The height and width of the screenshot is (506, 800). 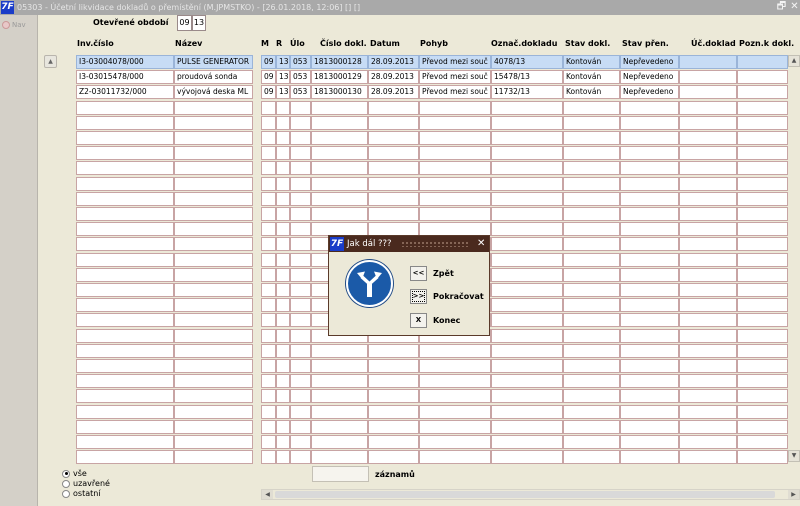 What do you see at coordinates (591, 62) in the screenshot?
I see `table-cell: Kontován` at bounding box center [591, 62].